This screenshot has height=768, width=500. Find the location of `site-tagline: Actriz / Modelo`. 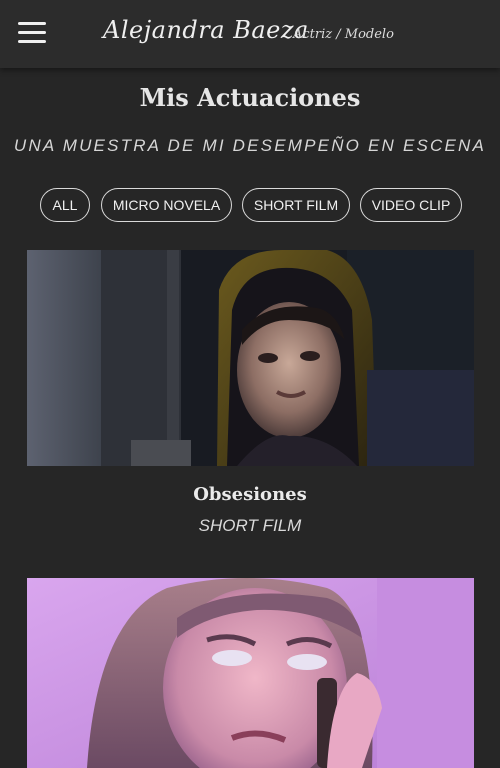

site-tagline: Actriz / Modelo is located at coordinates (343, 34).